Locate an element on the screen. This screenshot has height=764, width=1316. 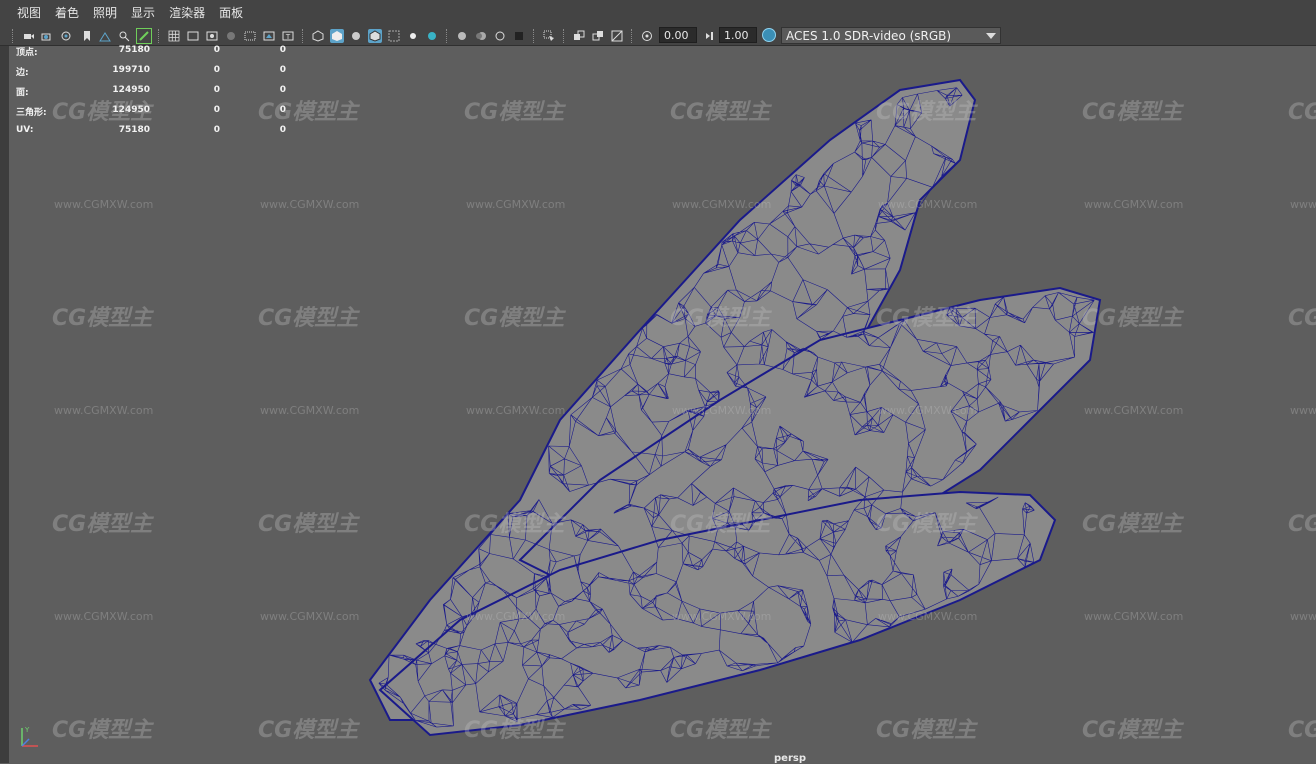
gate-mask-icon is located at coordinates (231, 36).